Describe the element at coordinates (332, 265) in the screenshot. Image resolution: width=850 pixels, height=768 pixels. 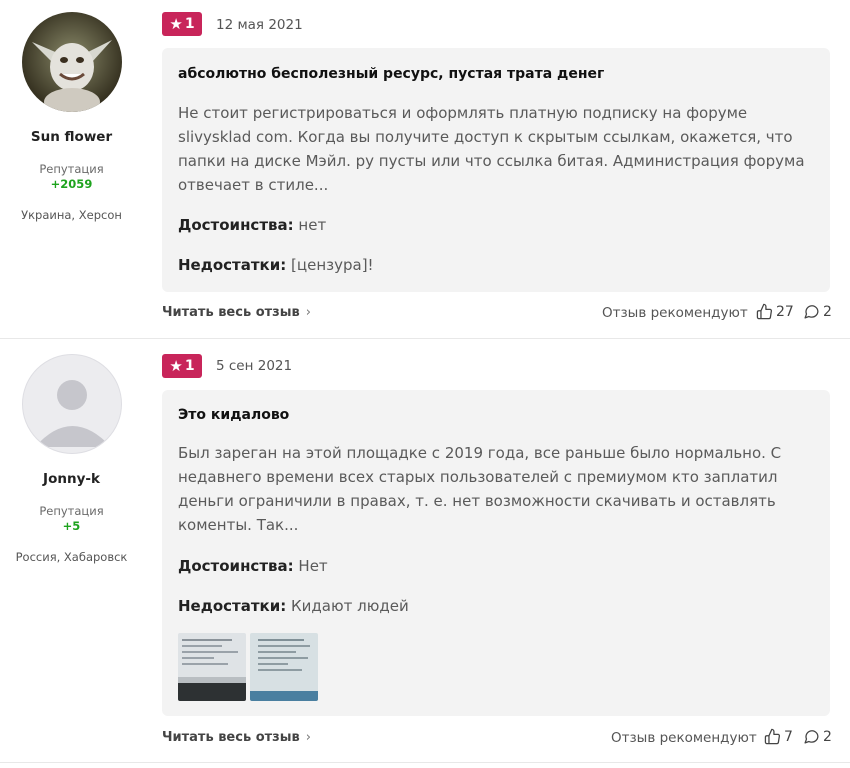
I see `cons-text: [цензура]!` at that location.